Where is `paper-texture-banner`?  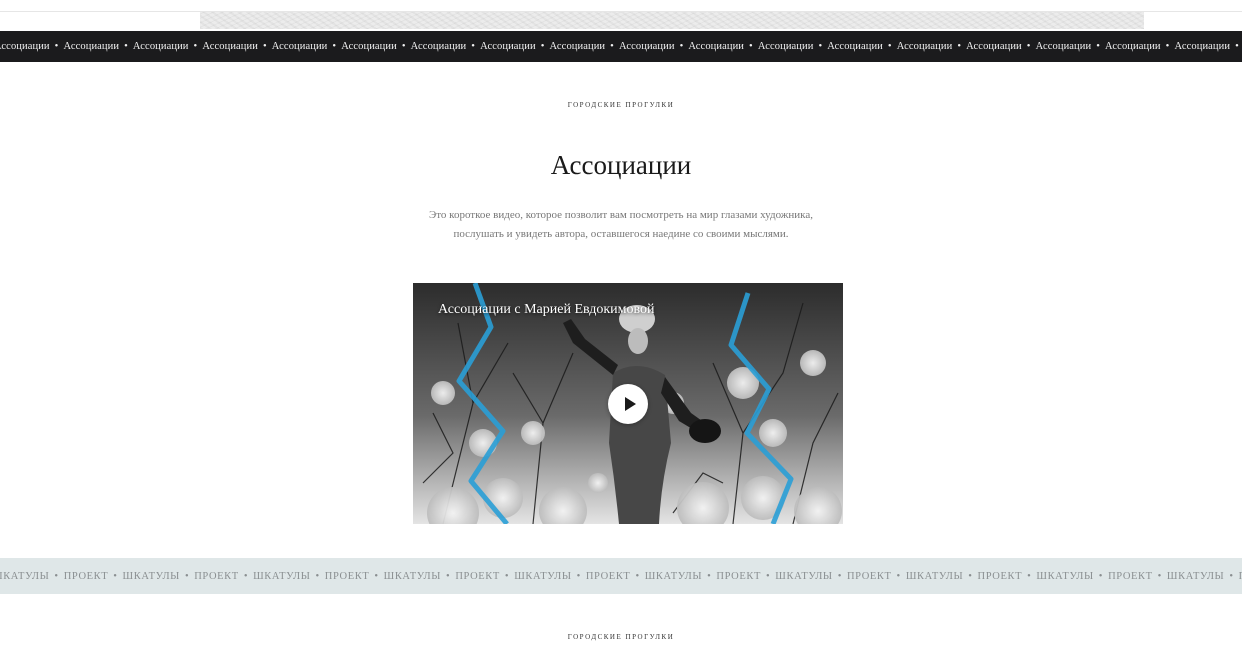 paper-texture-banner is located at coordinates (672, 20).